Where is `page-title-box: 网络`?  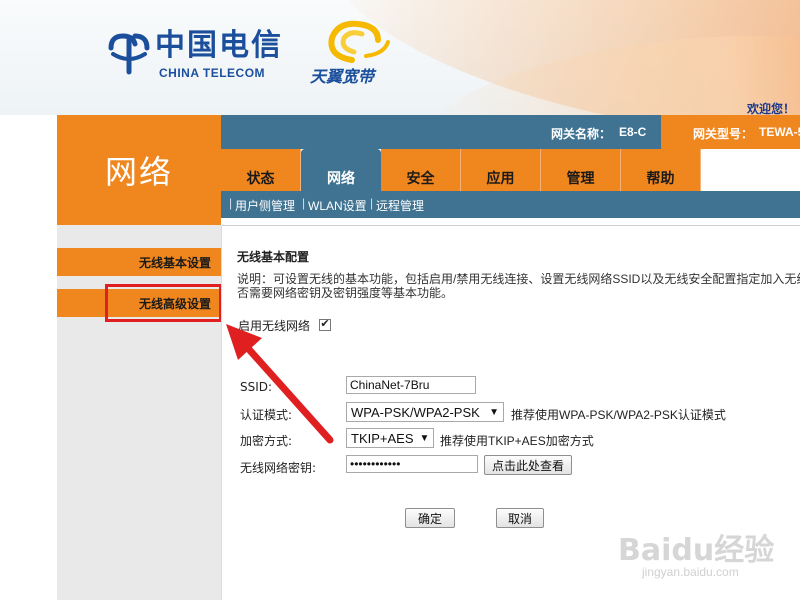
page-title-box: 网络 is located at coordinates (139, 170).